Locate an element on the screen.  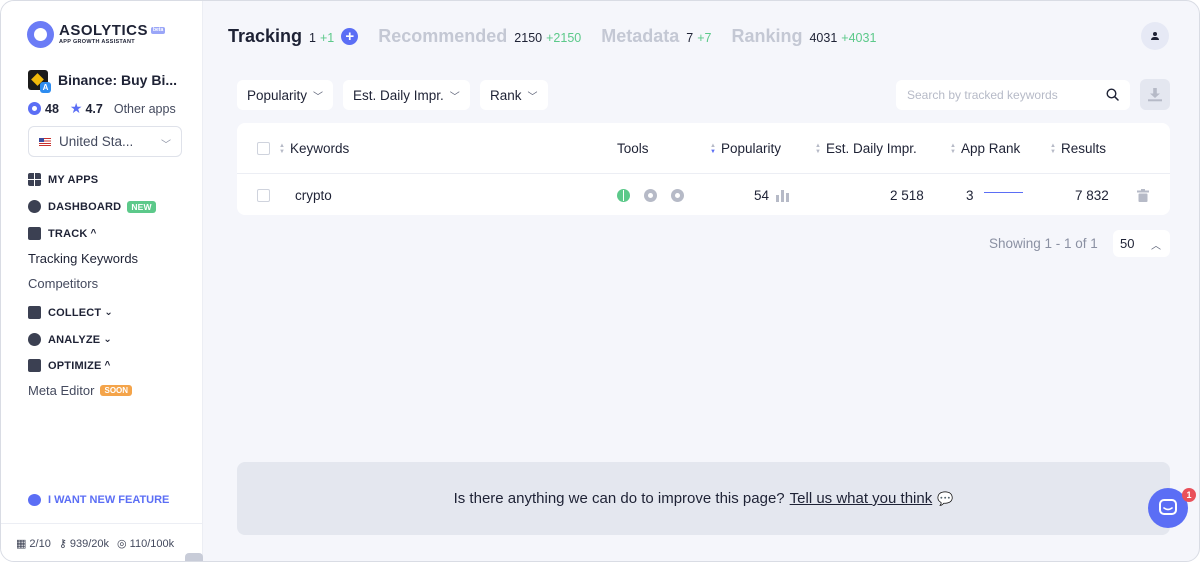
feature-request-label: I WANT NEW FEATURE is located at coordinates (109, 500).